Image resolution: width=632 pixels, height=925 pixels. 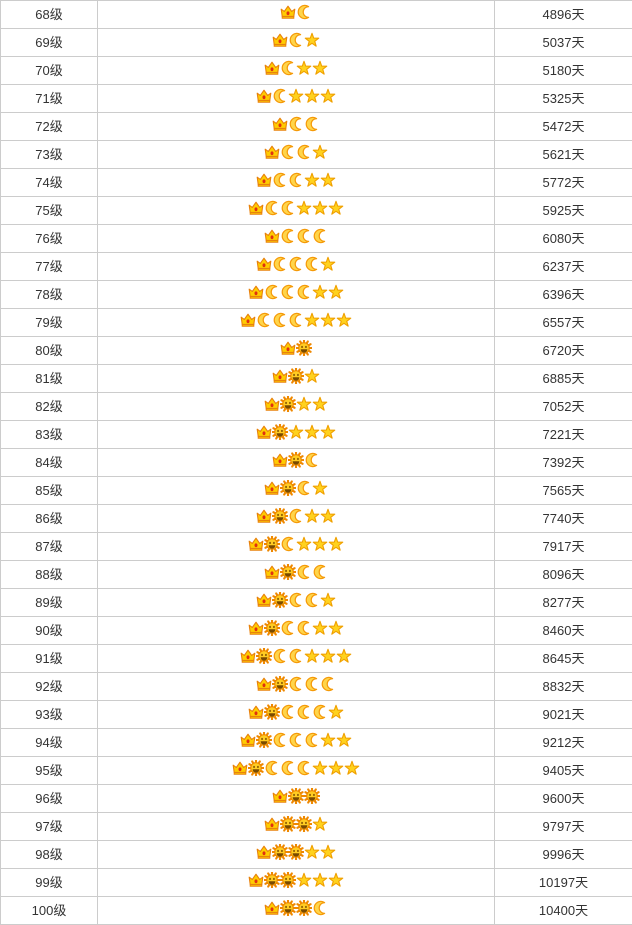 I want to click on level-label: 89级, so click(x=49, y=603).